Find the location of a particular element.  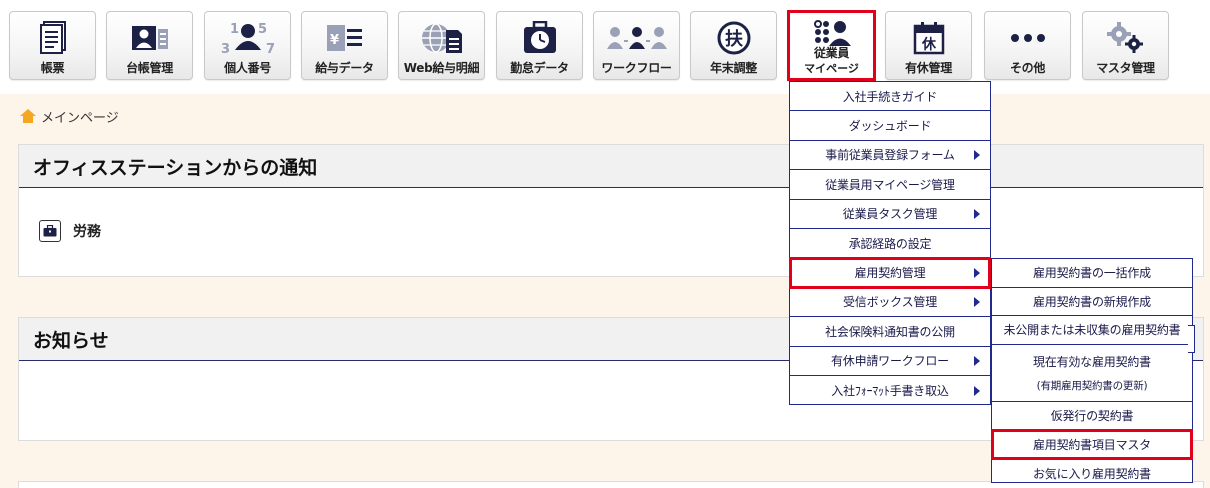

menu-item-label: 承認経路の設定 is located at coordinates (890, 243).